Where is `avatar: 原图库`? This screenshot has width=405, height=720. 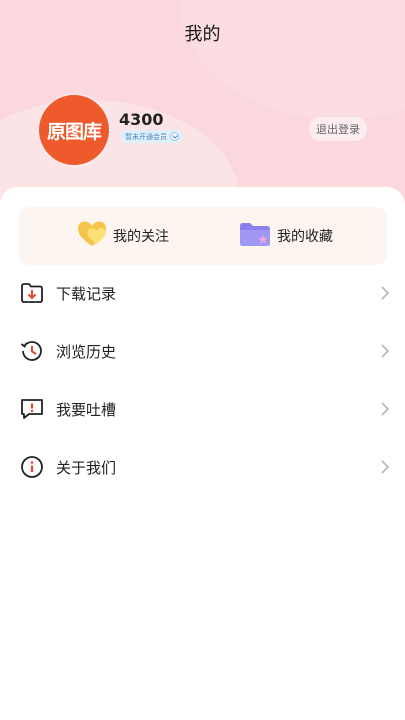
avatar: 原图库 is located at coordinates (74, 130).